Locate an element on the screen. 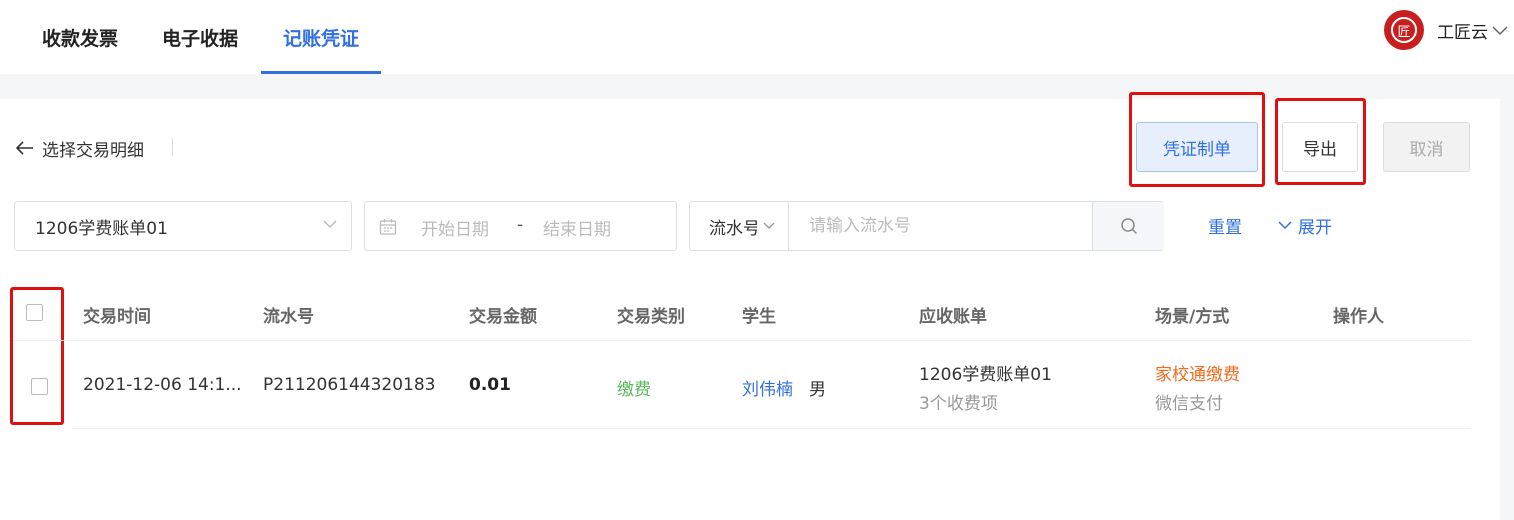 This screenshot has height=520, width=1514. search-input is located at coordinates (941, 226).